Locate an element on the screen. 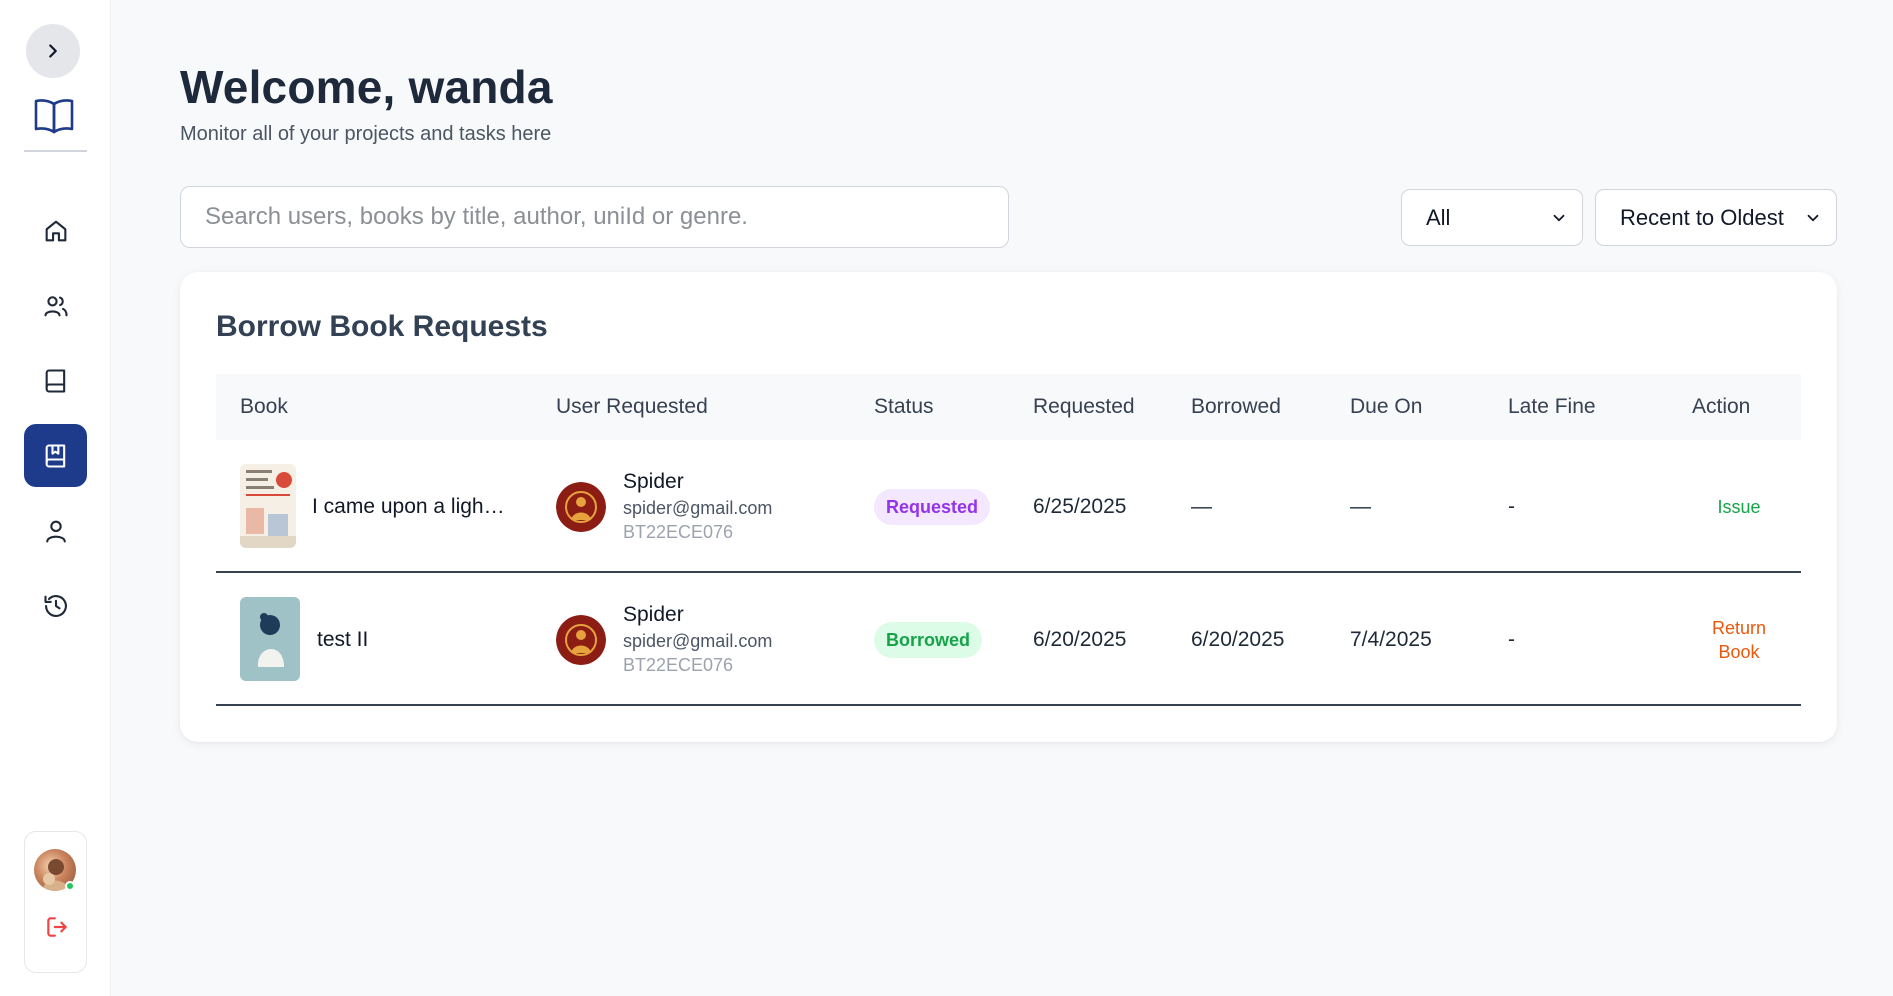 Image resolution: width=1893 pixels, height=996 pixels. user-panel is located at coordinates (55, 902).